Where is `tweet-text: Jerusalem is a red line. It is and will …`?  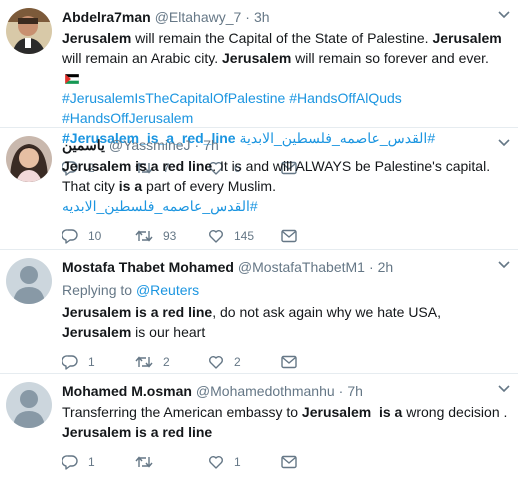 tweet-text: Jerusalem is a red line. It is and will … is located at coordinates (285, 186).